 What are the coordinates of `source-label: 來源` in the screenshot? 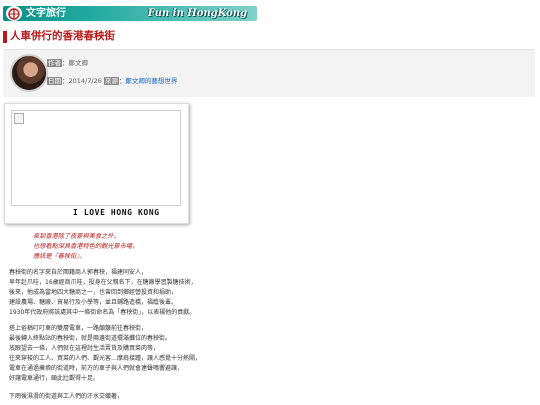 It's located at (111, 81).